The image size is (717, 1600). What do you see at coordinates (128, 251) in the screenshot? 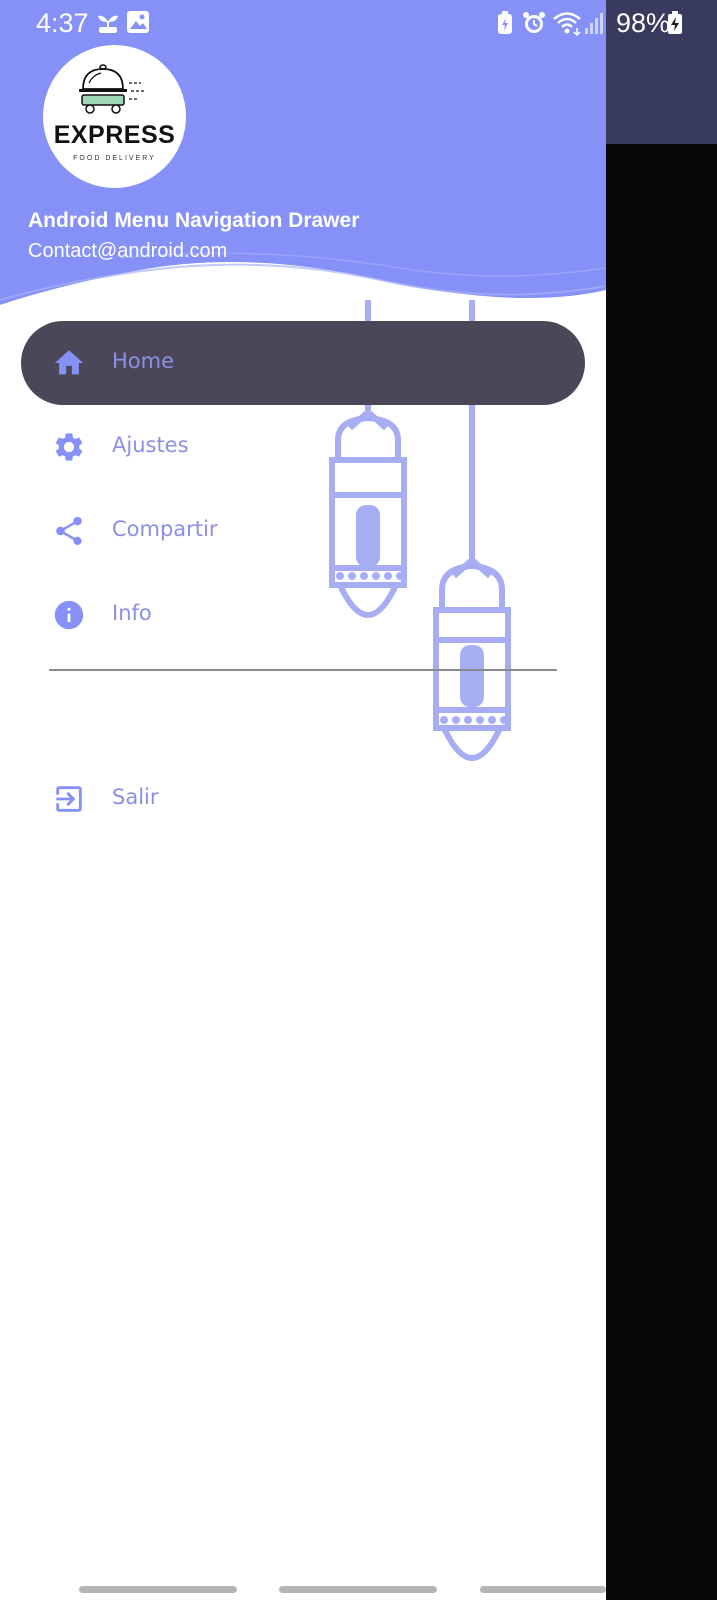
I see `drawer-header-email: Contact@android.com` at bounding box center [128, 251].